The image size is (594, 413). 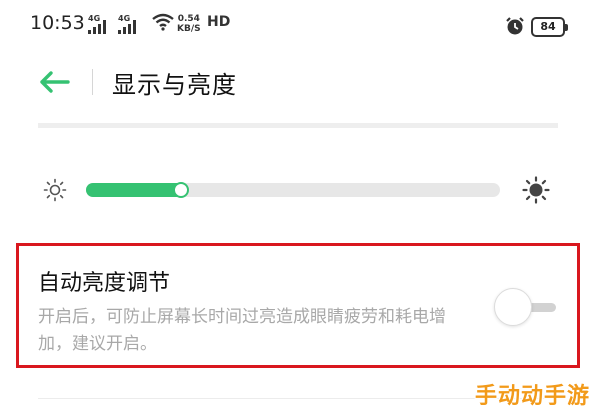 I want to click on auto-brightness-toggle, so click(x=526, y=308).